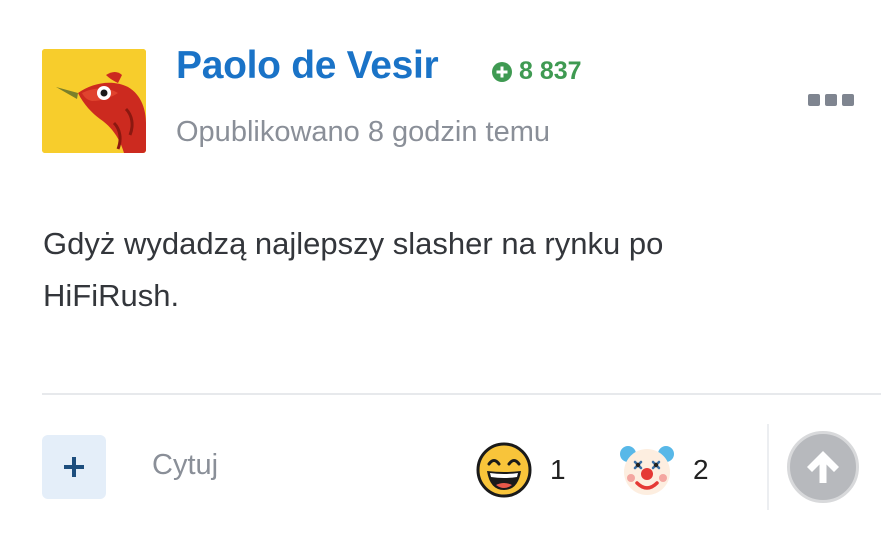  I want to click on reputation-value: 8 837, so click(550, 71).